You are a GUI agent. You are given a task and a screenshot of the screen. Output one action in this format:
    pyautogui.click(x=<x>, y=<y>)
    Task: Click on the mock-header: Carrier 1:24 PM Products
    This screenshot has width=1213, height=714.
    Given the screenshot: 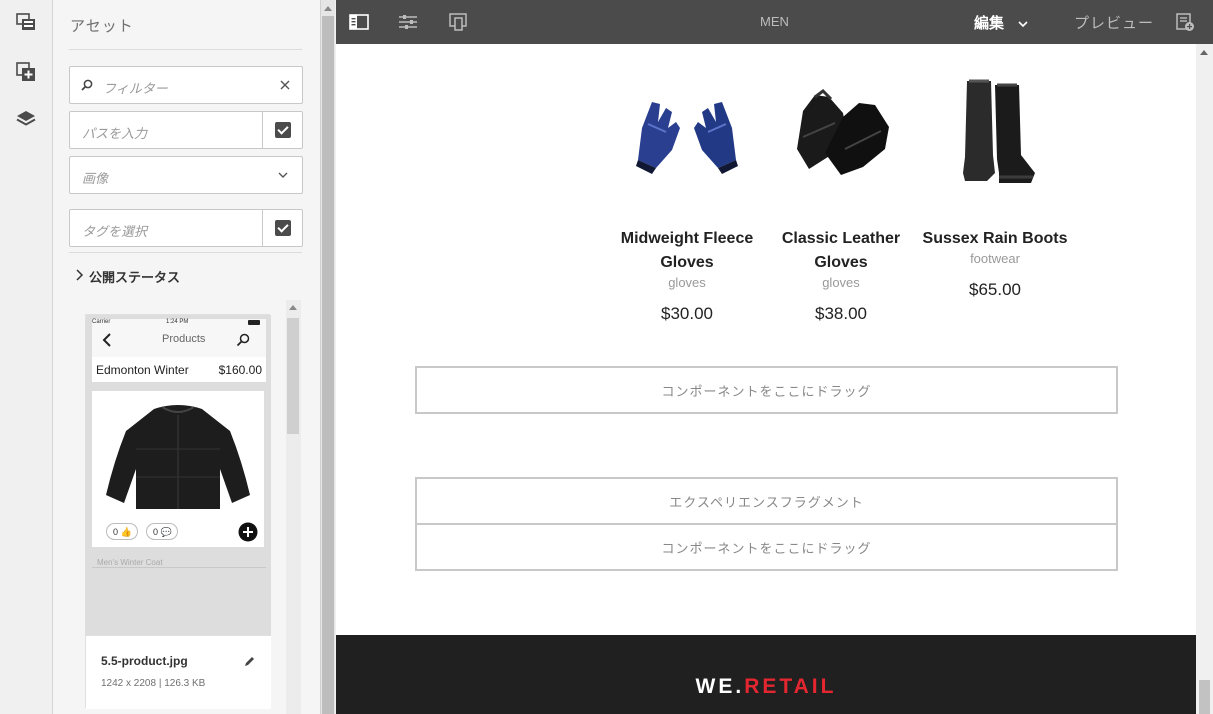 What is the action you would take?
    pyautogui.click(x=179, y=339)
    